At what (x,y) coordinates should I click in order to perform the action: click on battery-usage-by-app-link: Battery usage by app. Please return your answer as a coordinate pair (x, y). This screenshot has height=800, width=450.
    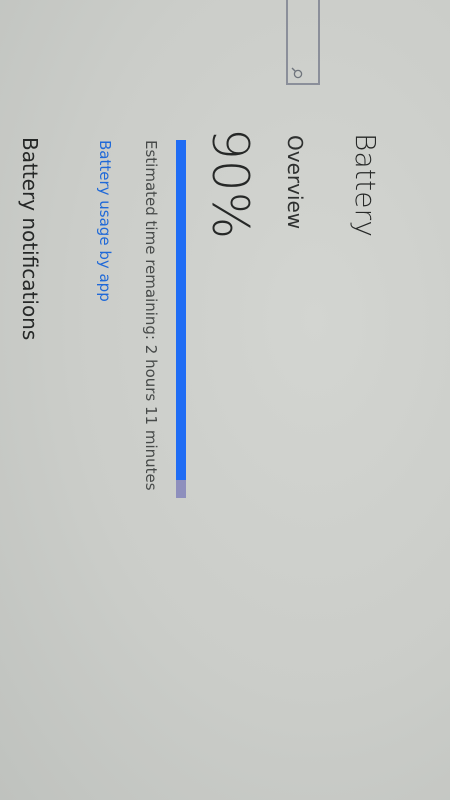
    Looking at the image, I should click on (105, 221).